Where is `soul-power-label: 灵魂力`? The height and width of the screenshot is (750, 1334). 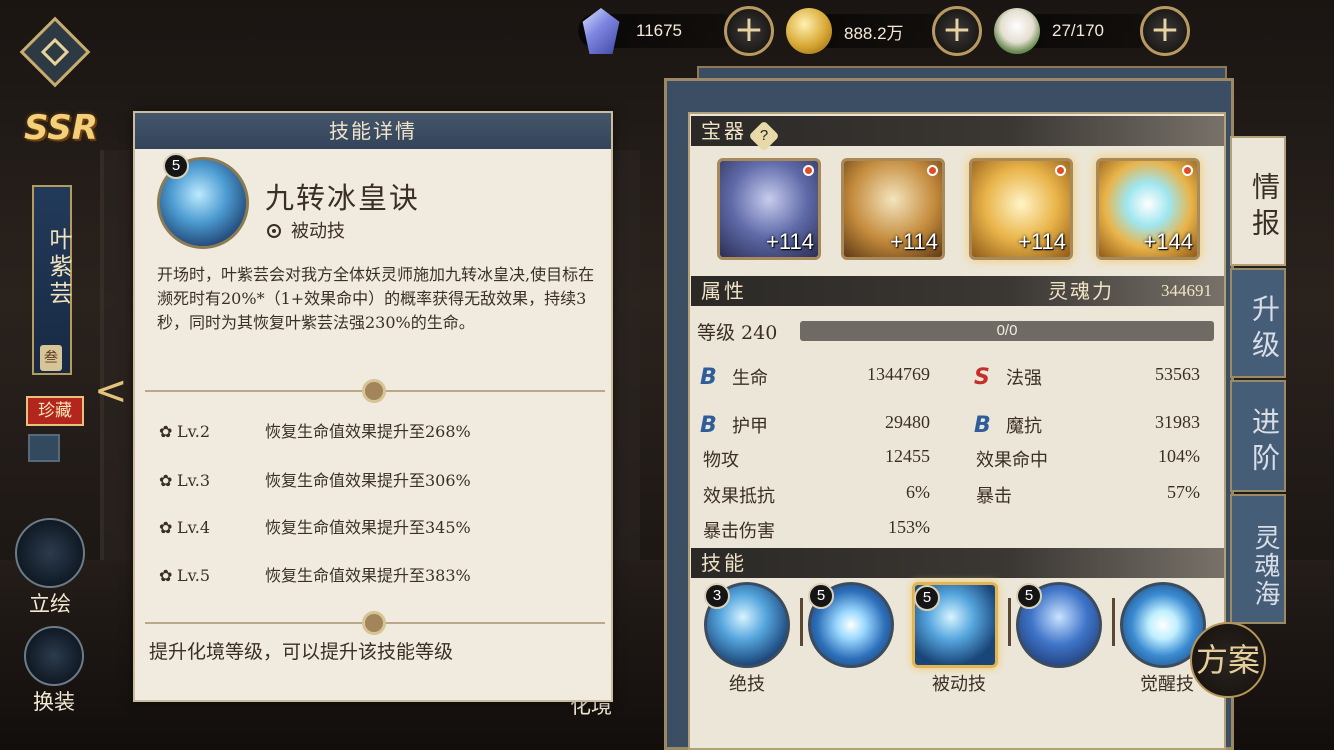 soul-power-label: 灵魂力 is located at coordinates (1081, 291).